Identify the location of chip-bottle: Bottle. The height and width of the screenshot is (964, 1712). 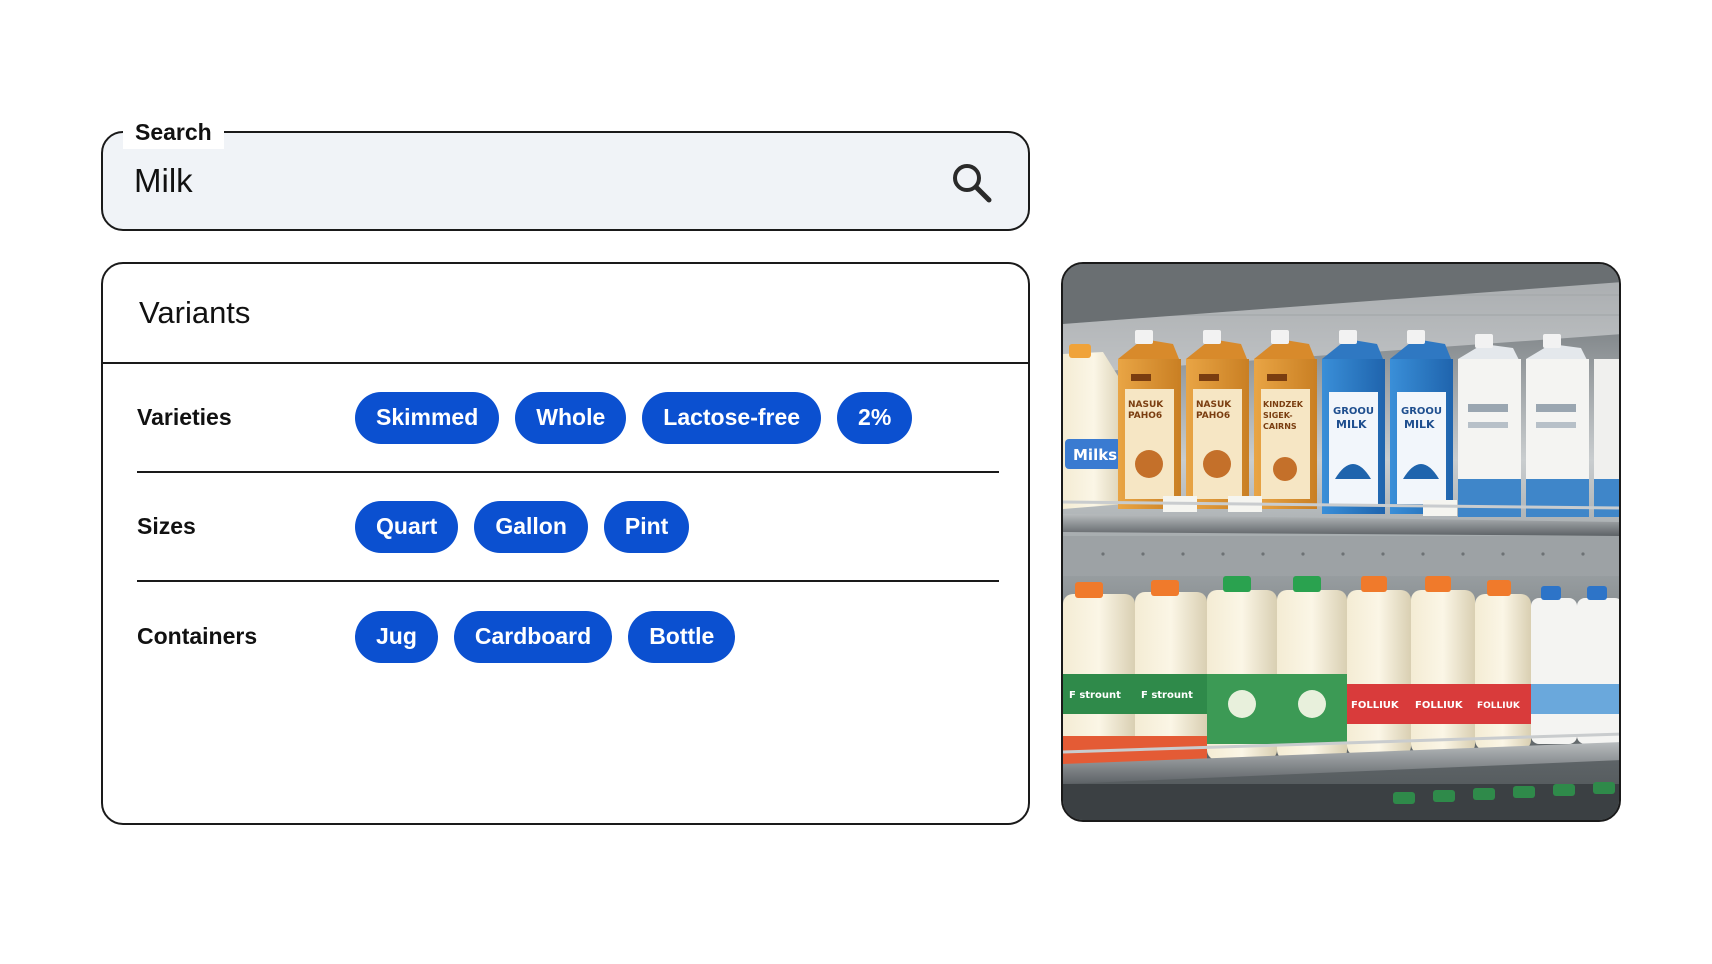
(682, 636).